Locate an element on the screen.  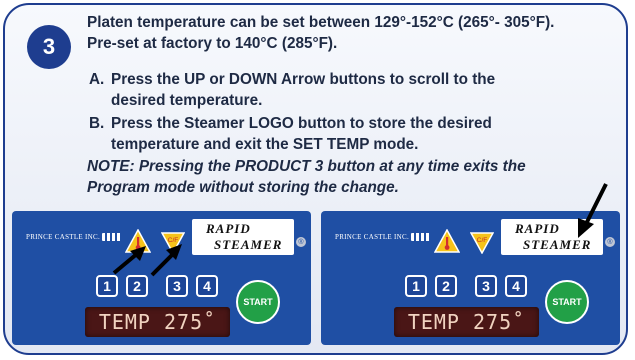
step-a-line: desired temperature. is located at coordinates (187, 100).